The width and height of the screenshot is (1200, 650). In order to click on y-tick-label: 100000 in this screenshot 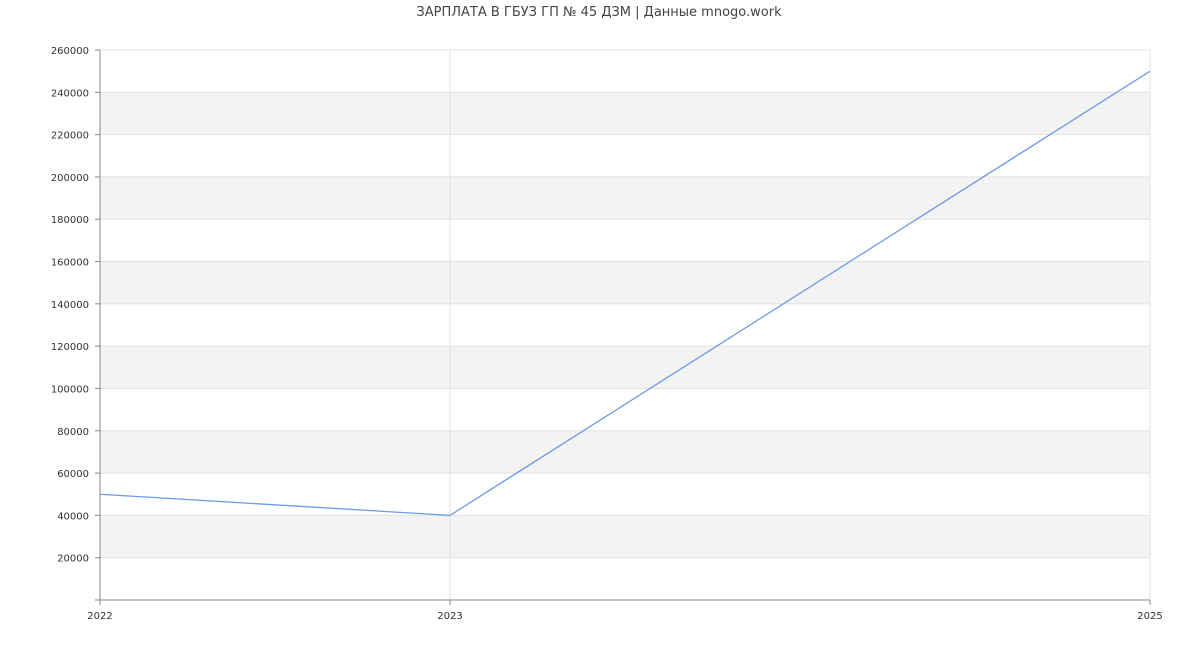, I will do `click(70, 389)`.